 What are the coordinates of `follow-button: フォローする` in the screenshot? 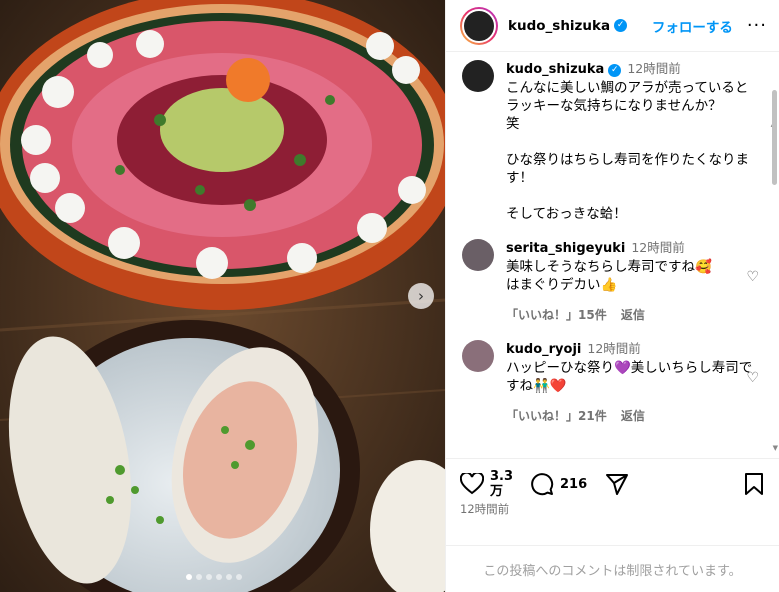 It's located at (692, 26).